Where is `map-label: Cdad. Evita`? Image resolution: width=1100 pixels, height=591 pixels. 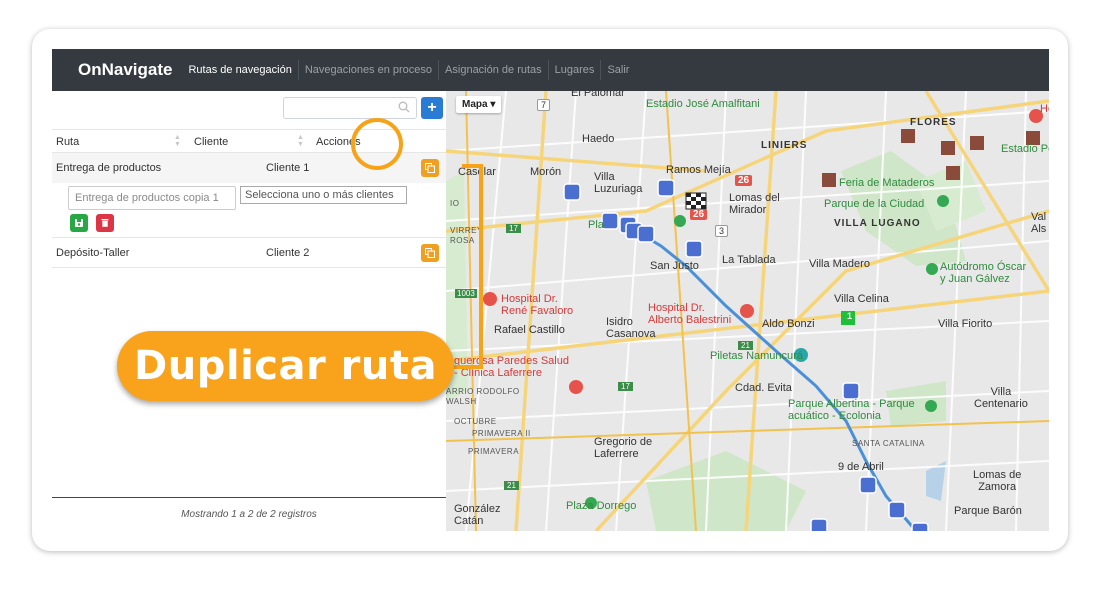 map-label: Cdad. Evita is located at coordinates (763, 388).